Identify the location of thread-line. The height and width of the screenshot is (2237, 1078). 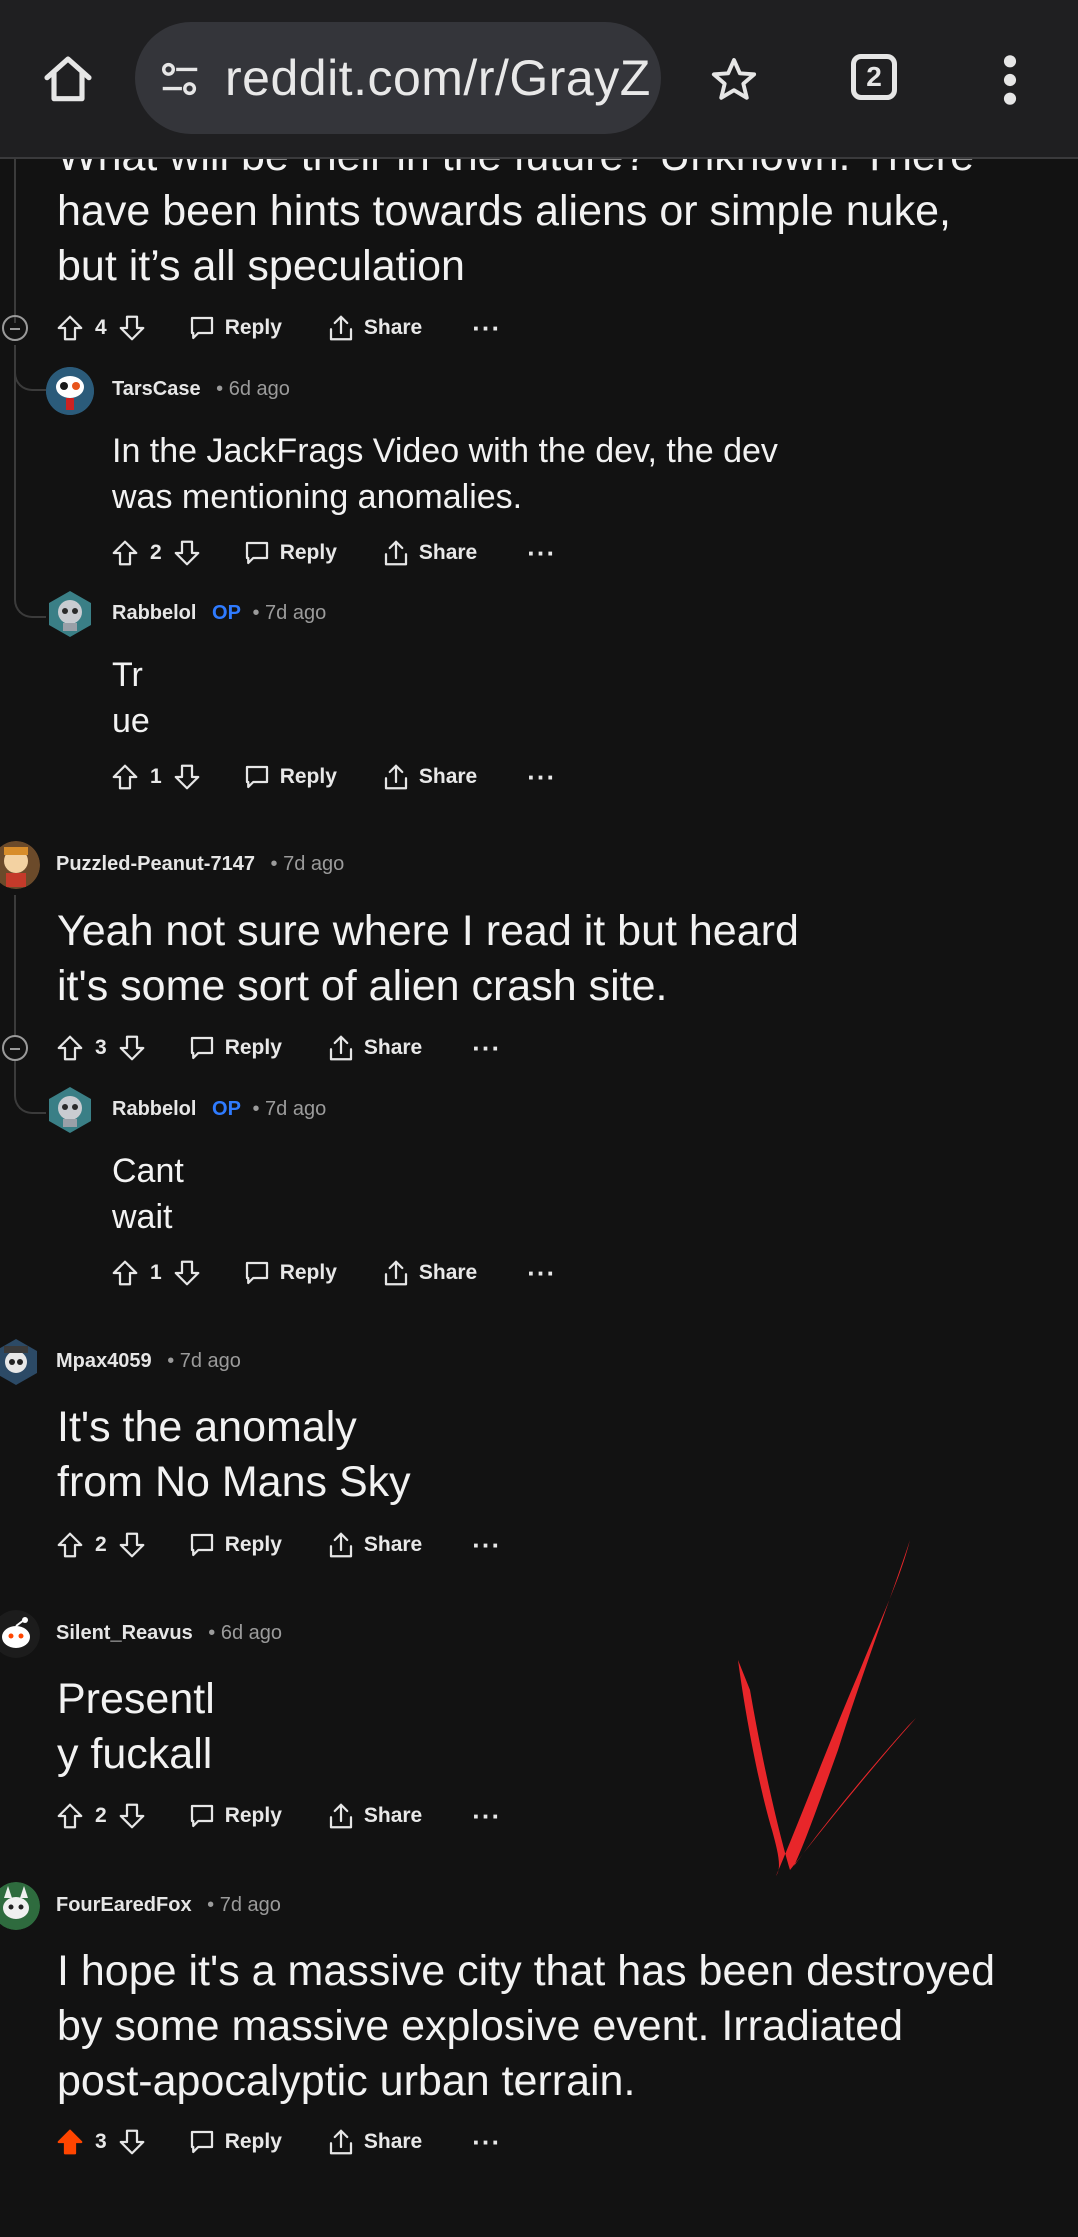
(15, 236).